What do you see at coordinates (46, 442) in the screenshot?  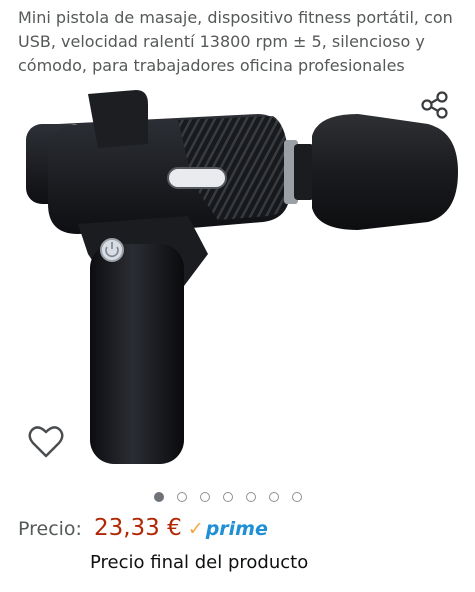 I see `heart-outline-icon` at bounding box center [46, 442].